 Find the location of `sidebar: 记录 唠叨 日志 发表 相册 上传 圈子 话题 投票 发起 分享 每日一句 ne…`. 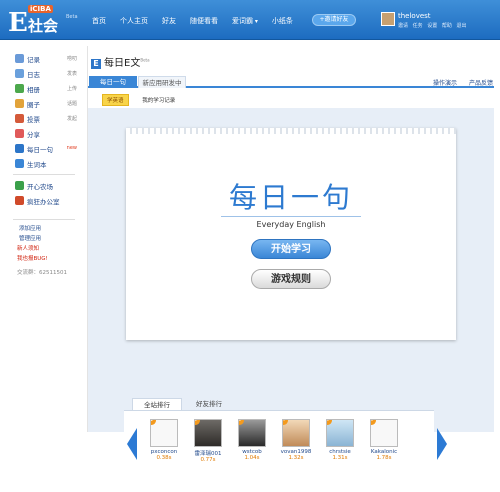

sidebar: 记录 唠叨 日志 发表 相册 上传 圈子 话题 投票 发起 分享 每日一句 ne… is located at coordinates (45, 164).